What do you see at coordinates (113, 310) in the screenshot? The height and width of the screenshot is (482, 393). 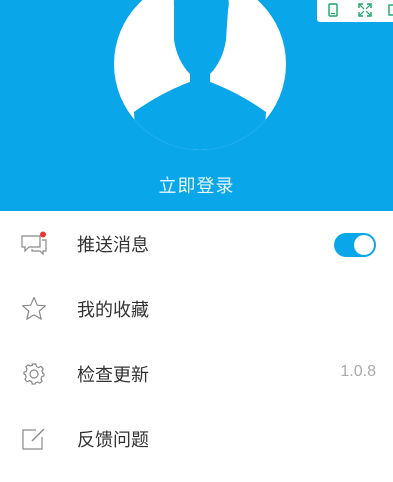 I see `menu-item-label: 我的收藏` at bounding box center [113, 310].